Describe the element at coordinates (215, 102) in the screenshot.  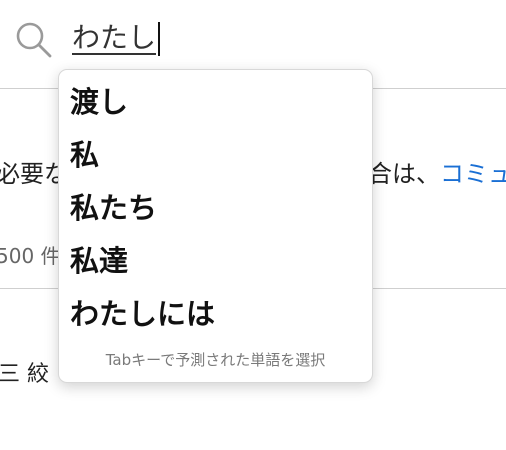
I see `suggestion-item: 渡し` at that location.